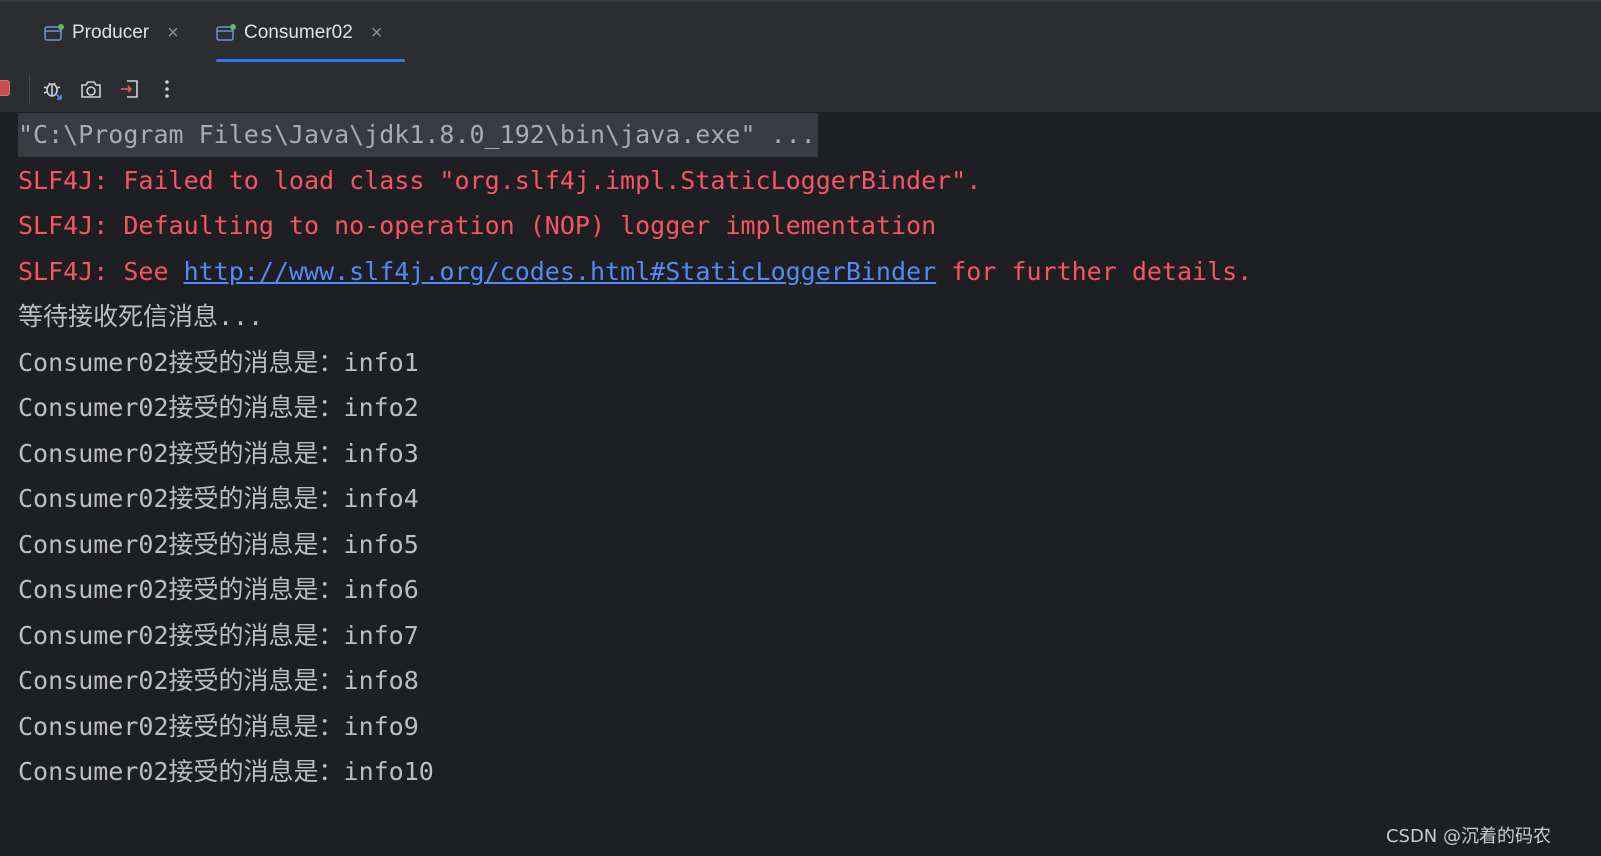 This screenshot has width=1601, height=856. Describe the element at coordinates (218, 362) in the screenshot. I see `console-message: Consumer02接受的消息是：info1` at that location.